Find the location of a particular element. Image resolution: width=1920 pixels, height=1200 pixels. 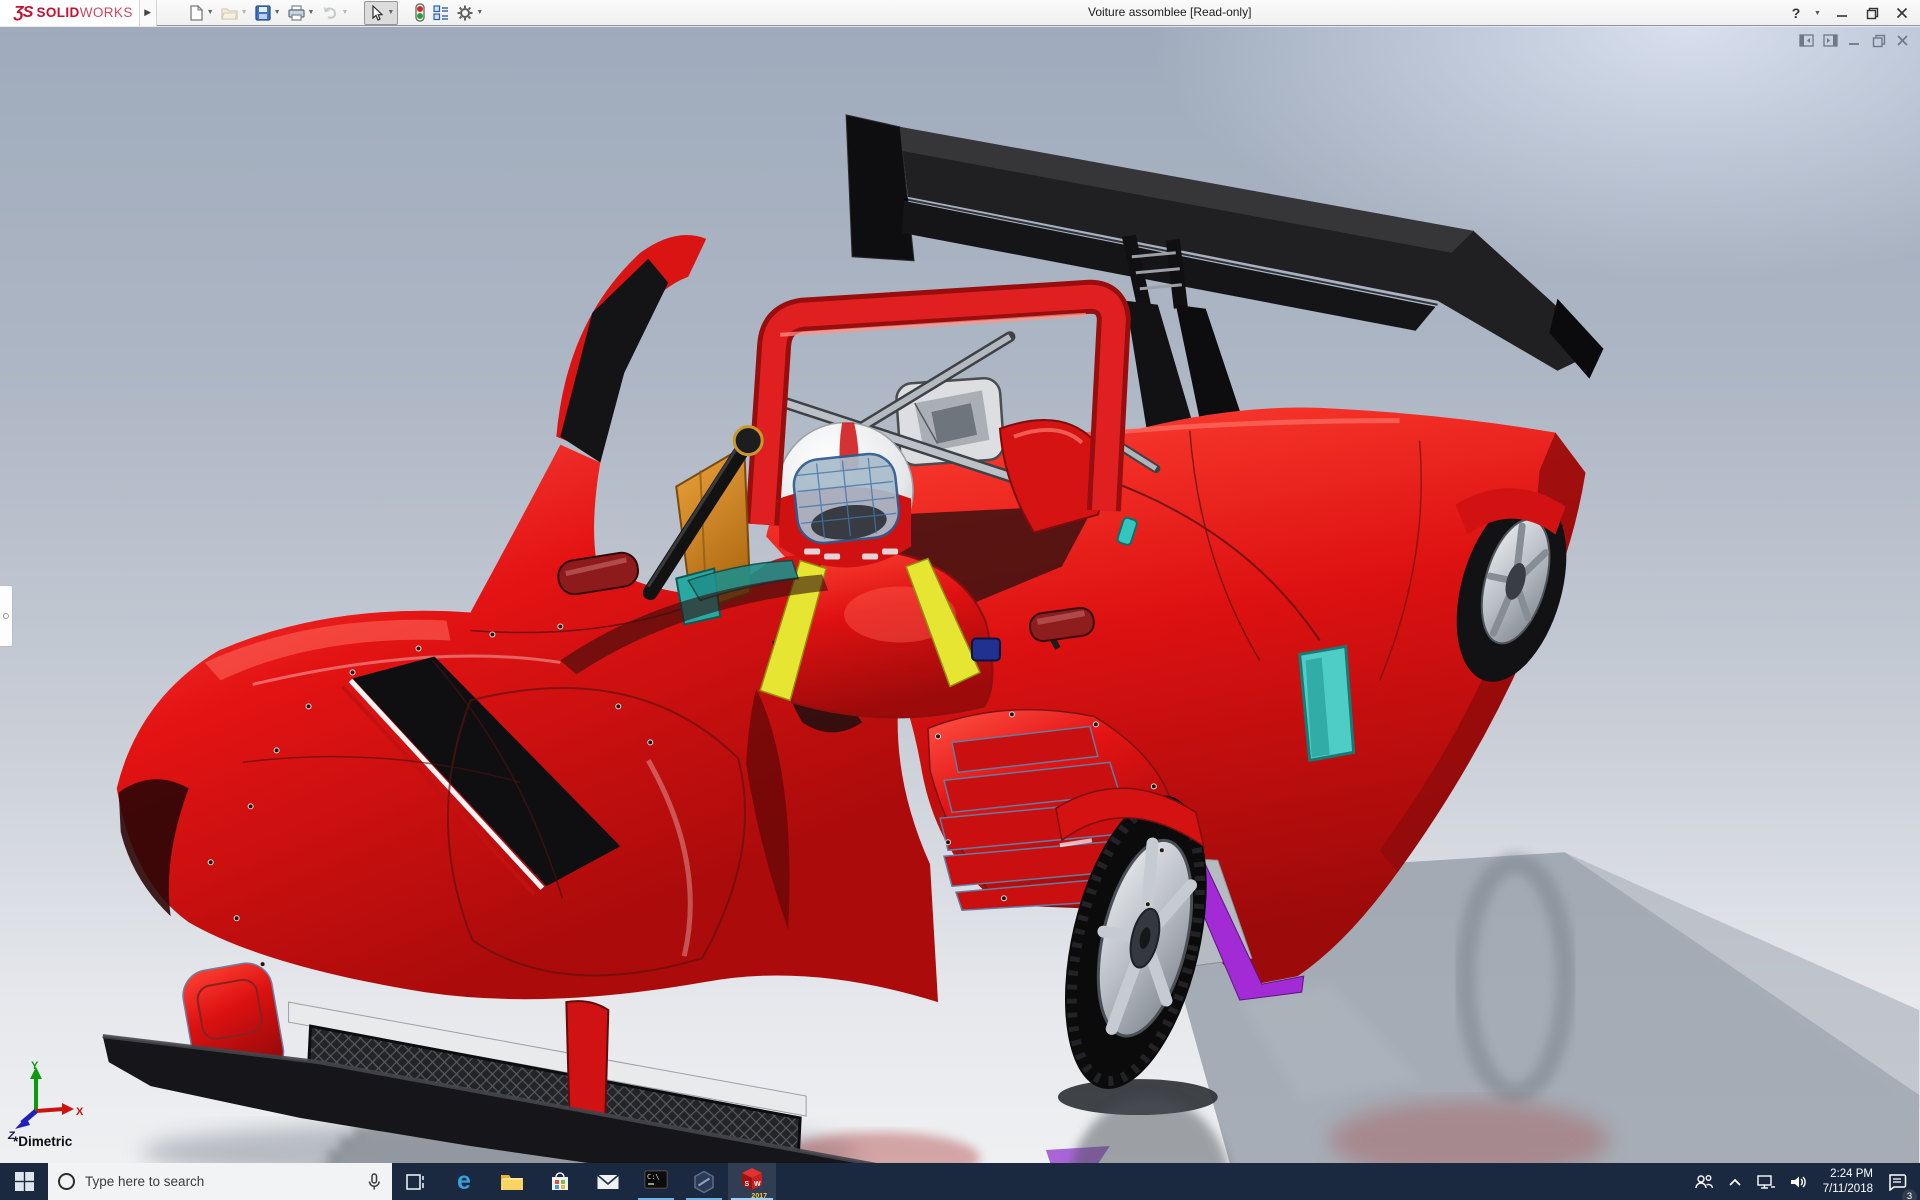

solidworks-2017-icon: S W 2017 is located at coordinates (753, 1183).